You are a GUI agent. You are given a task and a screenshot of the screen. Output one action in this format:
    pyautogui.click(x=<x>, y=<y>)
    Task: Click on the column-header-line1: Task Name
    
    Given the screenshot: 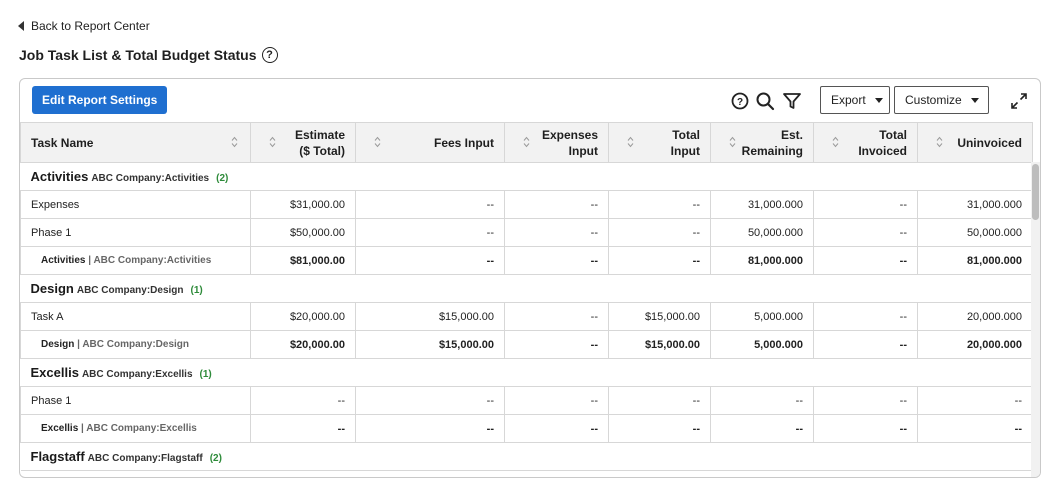 What is the action you would take?
    pyautogui.click(x=62, y=142)
    